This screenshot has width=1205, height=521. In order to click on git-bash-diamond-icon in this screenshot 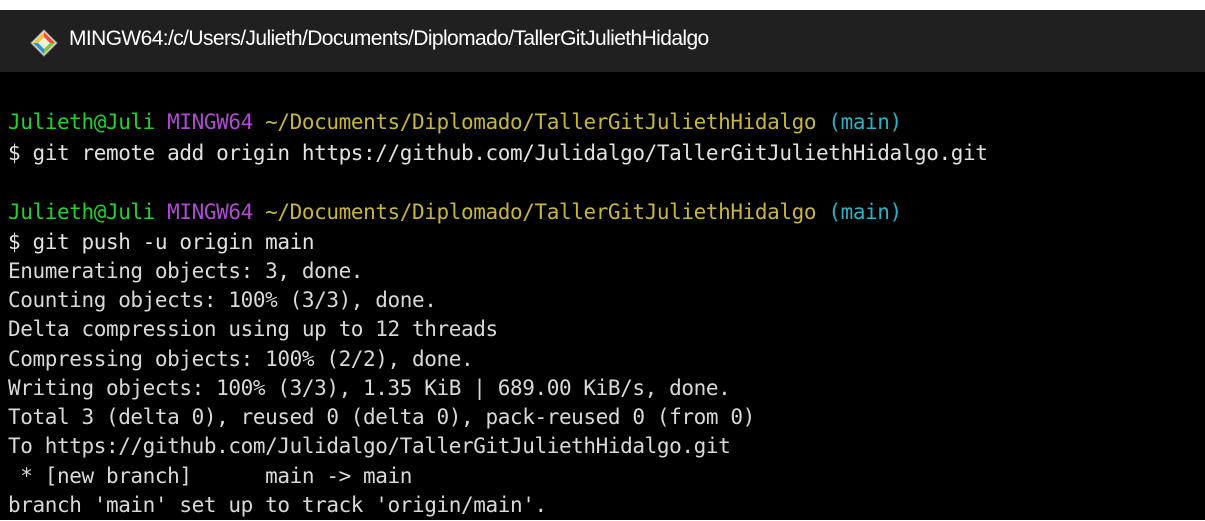, I will do `click(44, 43)`.